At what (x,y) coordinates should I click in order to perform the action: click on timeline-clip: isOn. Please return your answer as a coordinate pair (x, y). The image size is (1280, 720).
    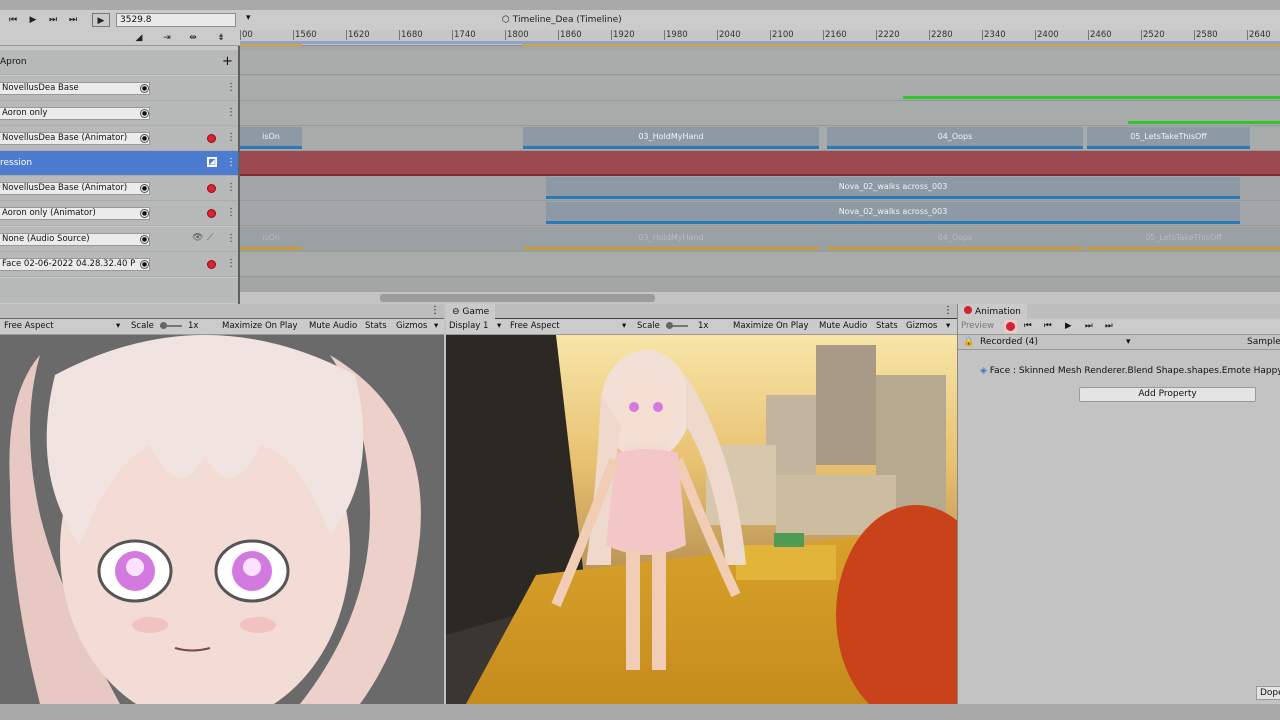
    Looking at the image, I should click on (271, 138).